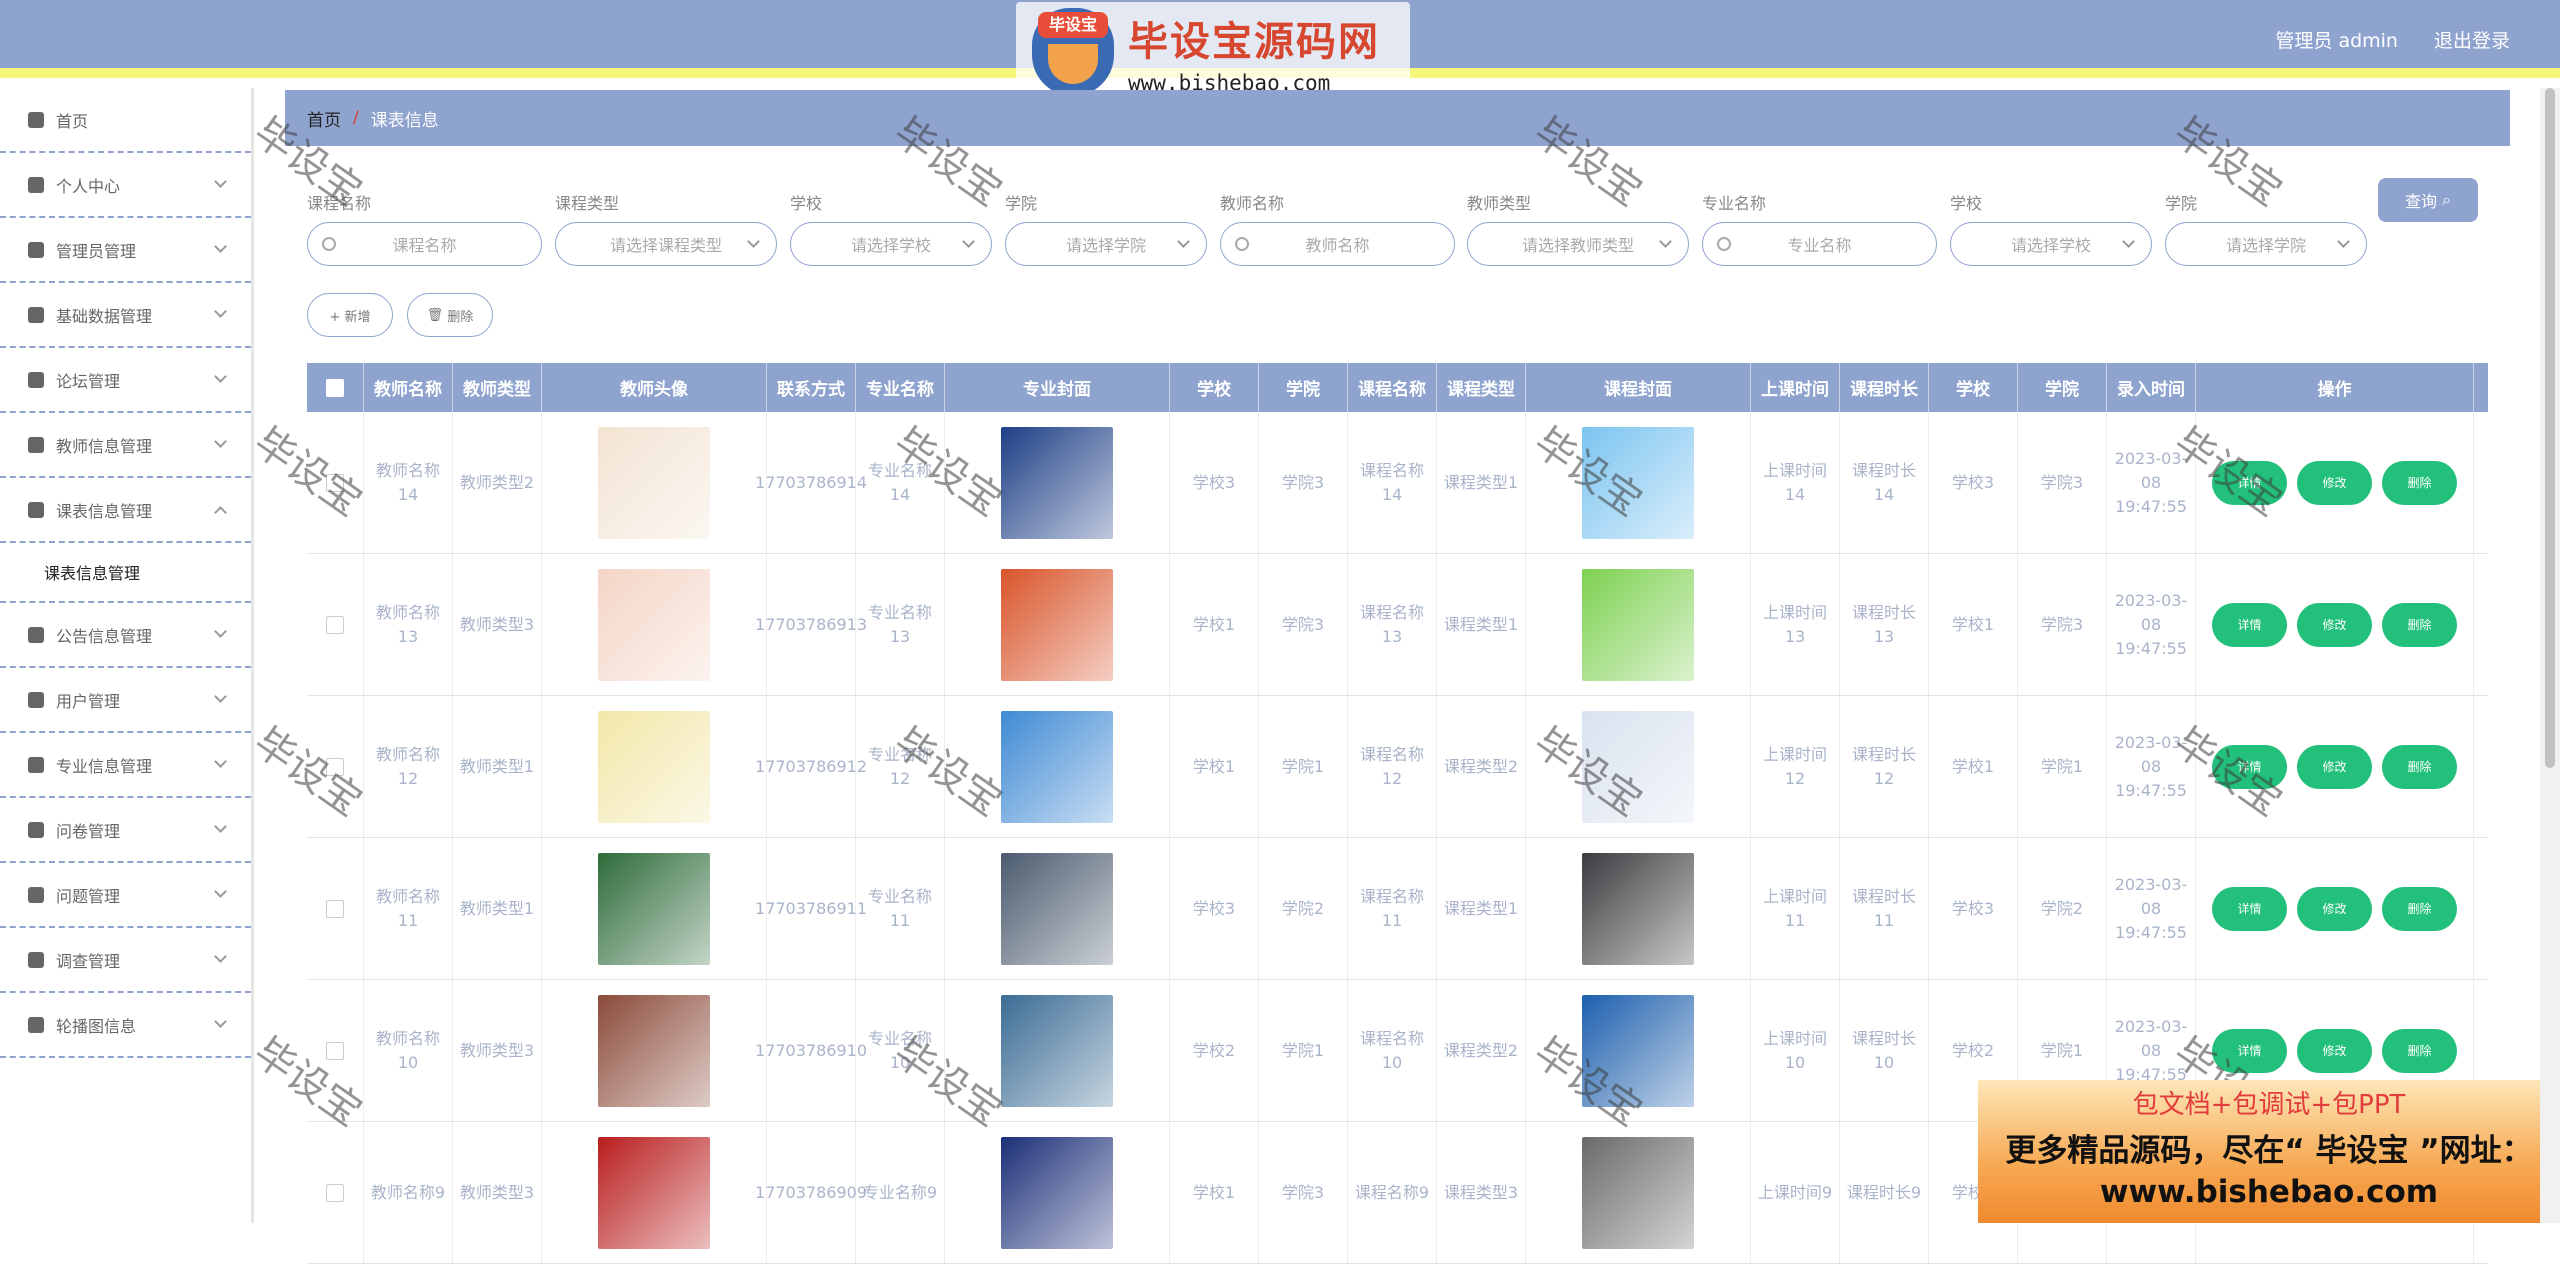 This screenshot has height=1264, width=2560. Describe the element at coordinates (220, 696) in the screenshot. I see `chevron-down-icon` at that location.